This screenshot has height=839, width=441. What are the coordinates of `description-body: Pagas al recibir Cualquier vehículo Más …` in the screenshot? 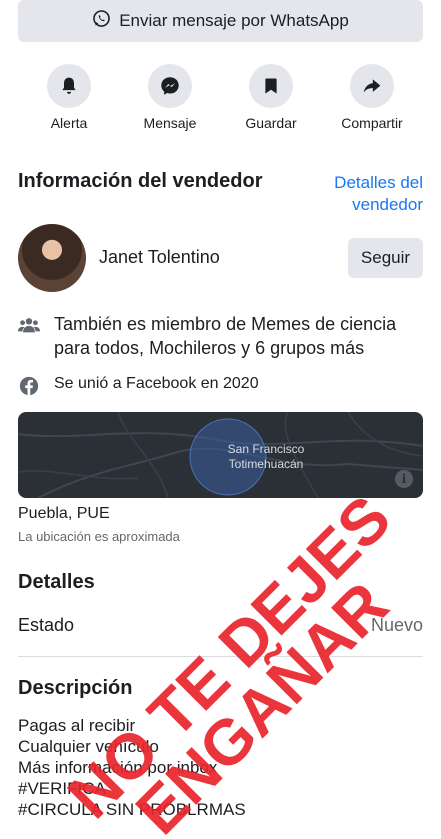 It's located at (132, 767).